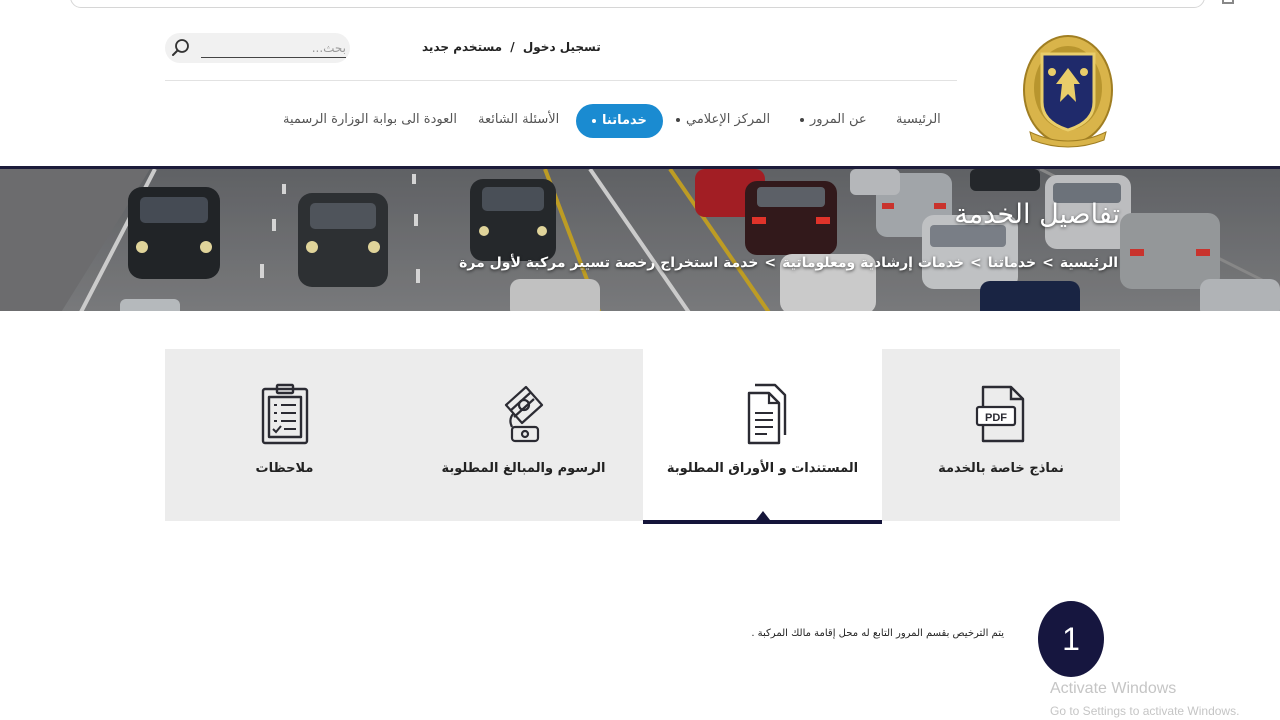 The width and height of the screenshot is (1280, 720). I want to click on clipboard-notes-icon, so click(284, 414).